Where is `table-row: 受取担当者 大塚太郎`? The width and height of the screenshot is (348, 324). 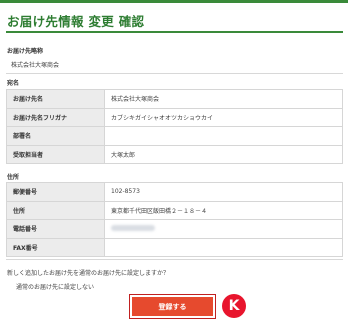 table-row: 受取担当者 大塚太郎 is located at coordinates (174, 154).